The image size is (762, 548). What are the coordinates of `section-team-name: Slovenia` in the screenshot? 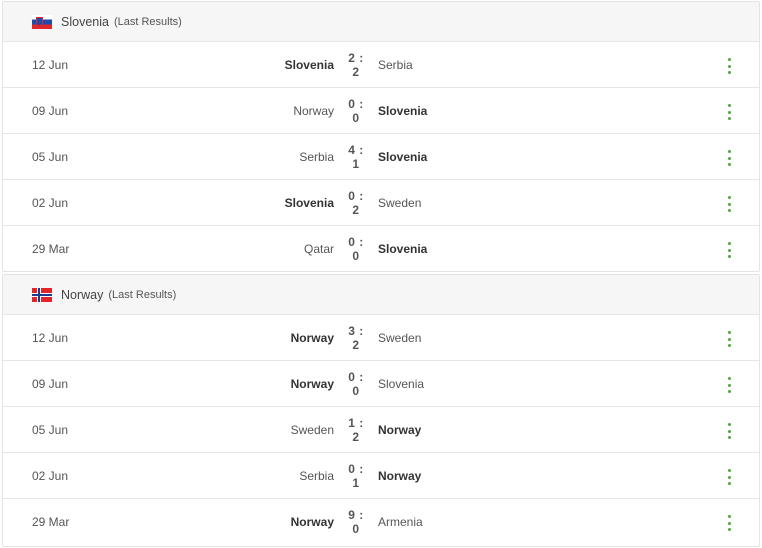 It's located at (85, 21).